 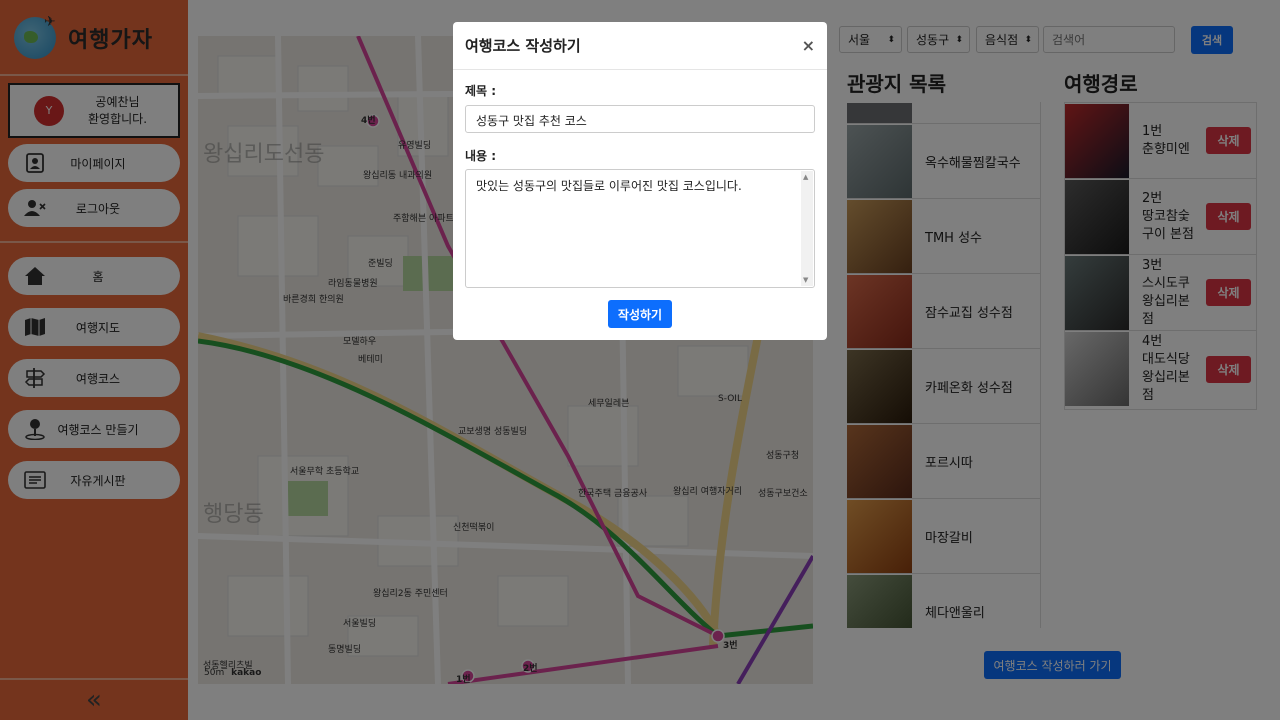 What do you see at coordinates (523, 46) in the screenshot?
I see `modal-title: 여행코스 작성하기` at bounding box center [523, 46].